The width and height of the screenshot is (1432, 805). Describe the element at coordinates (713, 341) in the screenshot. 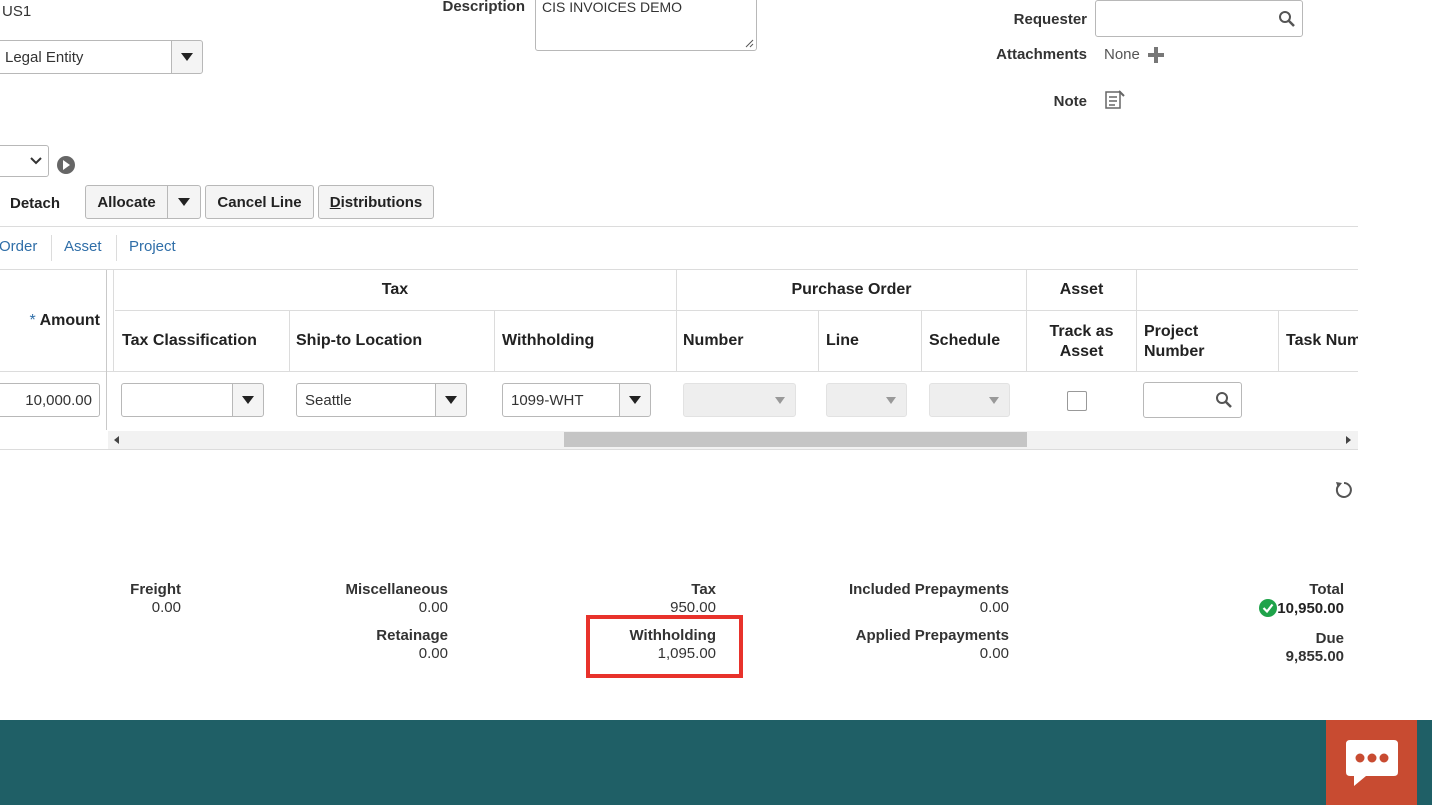

I see `po-number-header: Number` at that location.